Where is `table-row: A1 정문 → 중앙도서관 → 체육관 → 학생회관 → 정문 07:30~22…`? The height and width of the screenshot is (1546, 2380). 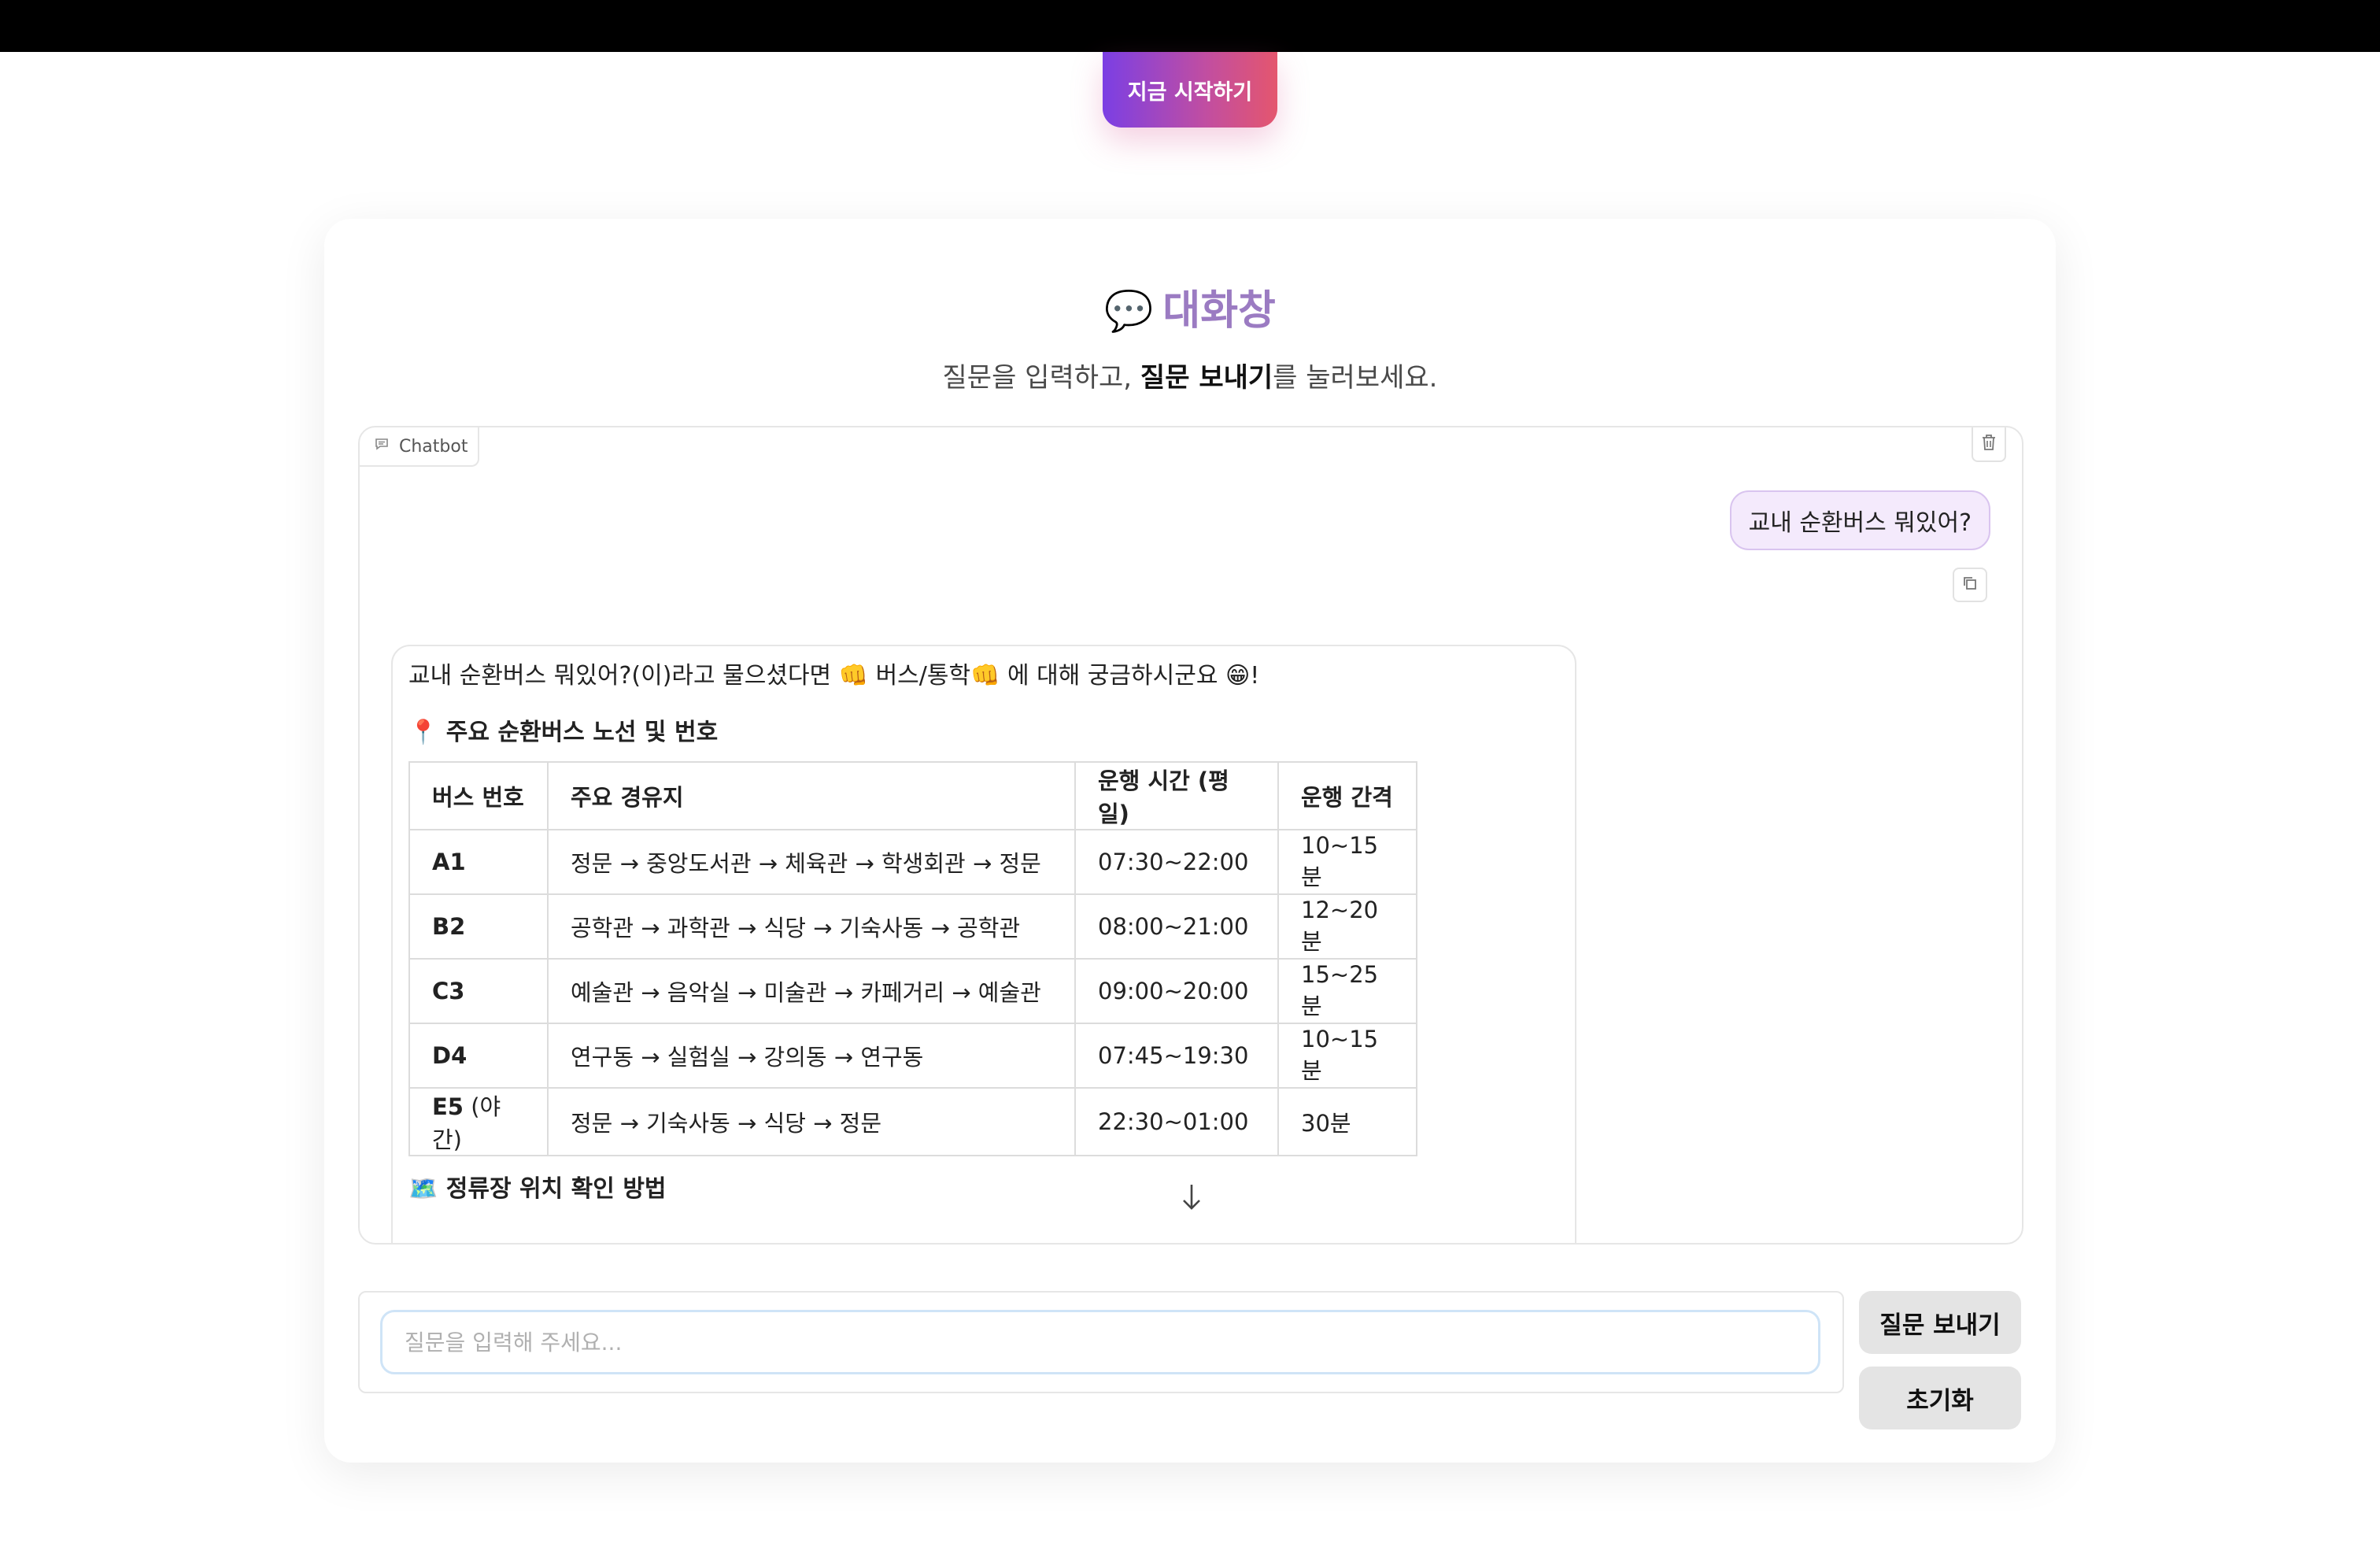 table-row: A1 정문 → 중앙도서관 → 체육관 → 학생회관 → 정문 07:30~22… is located at coordinates (912, 862).